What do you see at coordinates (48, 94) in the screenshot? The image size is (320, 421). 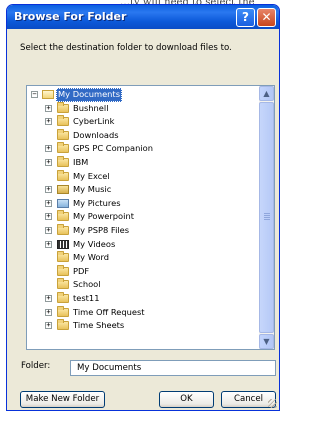 I see `my-documents-icon` at bounding box center [48, 94].